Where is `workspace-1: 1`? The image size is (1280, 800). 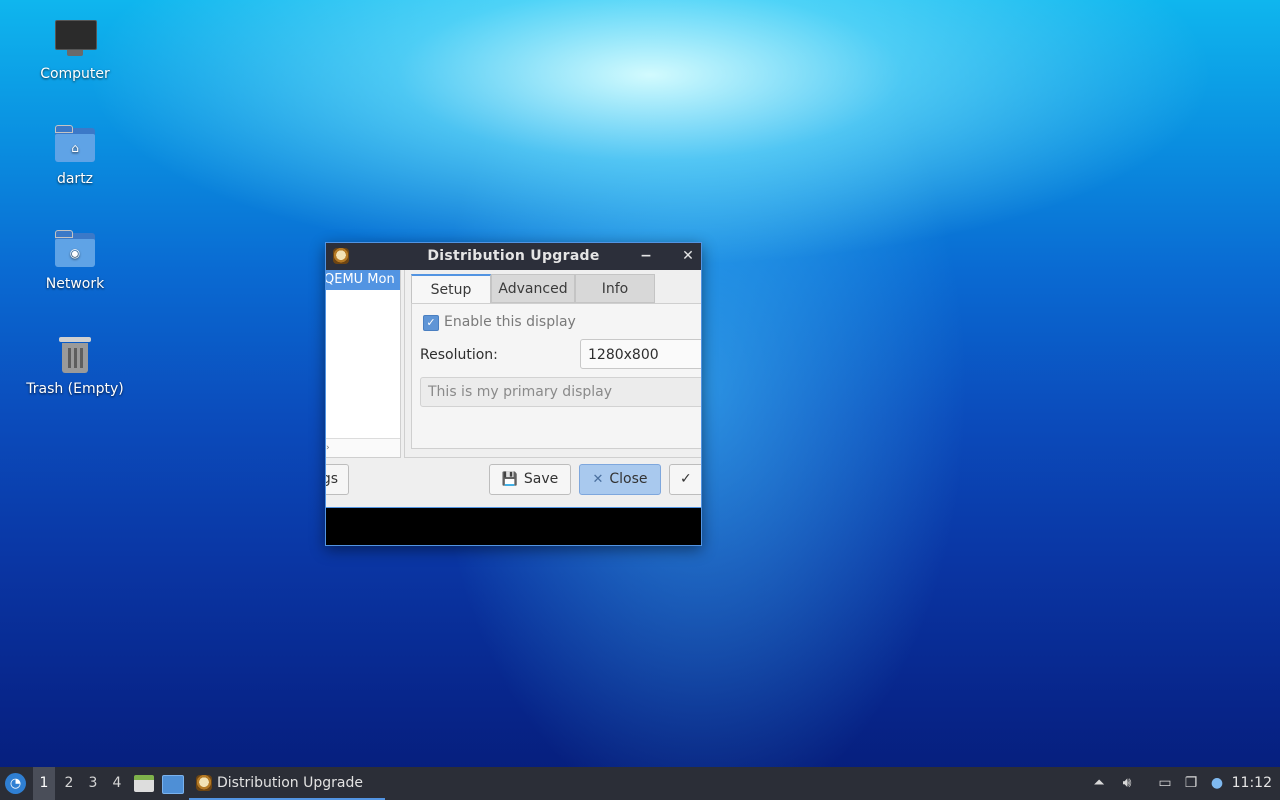 workspace-1: 1 is located at coordinates (44, 783).